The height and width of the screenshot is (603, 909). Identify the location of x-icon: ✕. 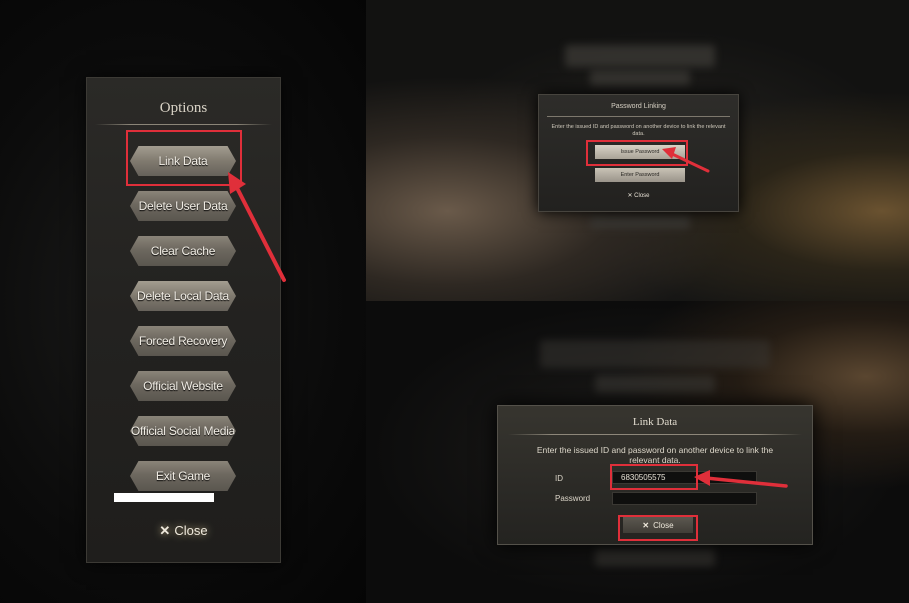
(165, 530).